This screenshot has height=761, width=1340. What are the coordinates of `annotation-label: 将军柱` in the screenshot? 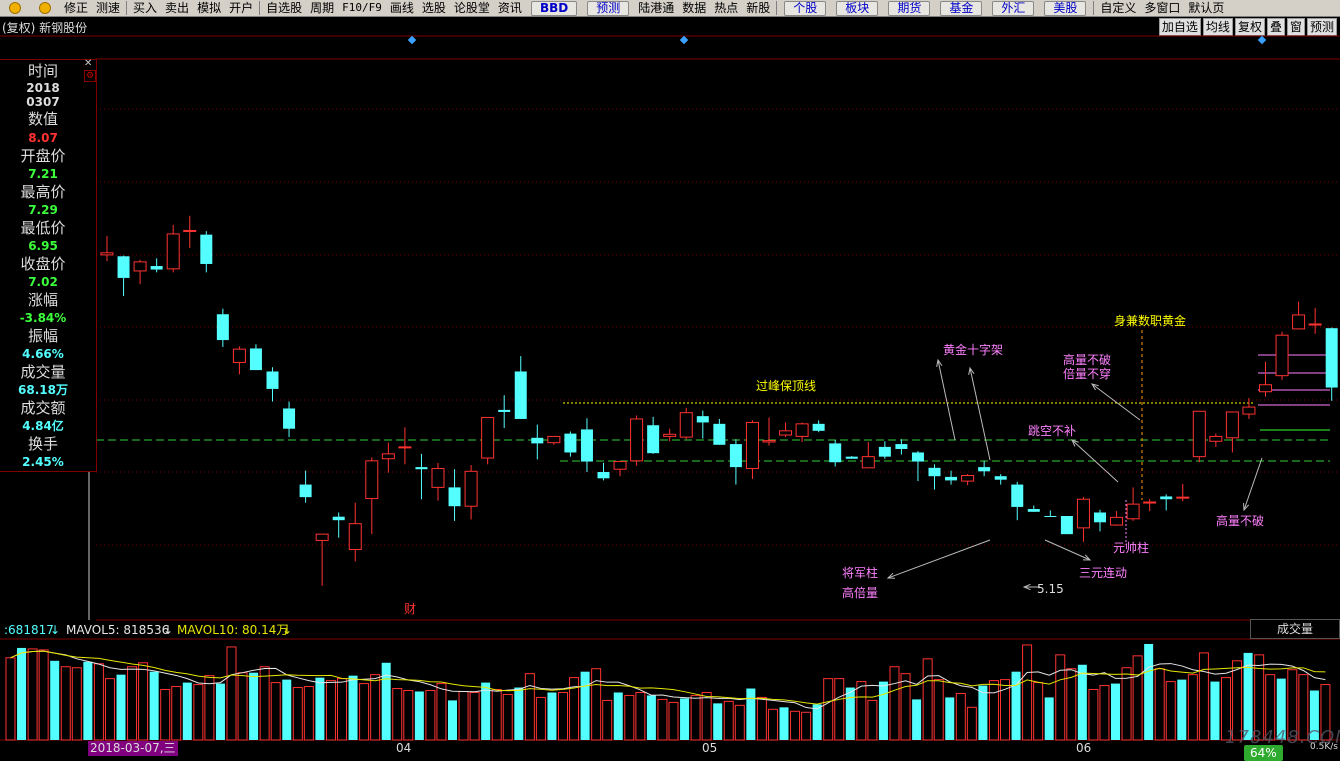 It's located at (860, 572).